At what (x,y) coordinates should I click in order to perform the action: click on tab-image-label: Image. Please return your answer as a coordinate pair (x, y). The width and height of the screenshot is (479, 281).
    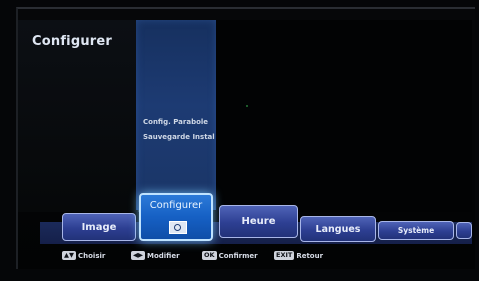
    Looking at the image, I should click on (99, 227).